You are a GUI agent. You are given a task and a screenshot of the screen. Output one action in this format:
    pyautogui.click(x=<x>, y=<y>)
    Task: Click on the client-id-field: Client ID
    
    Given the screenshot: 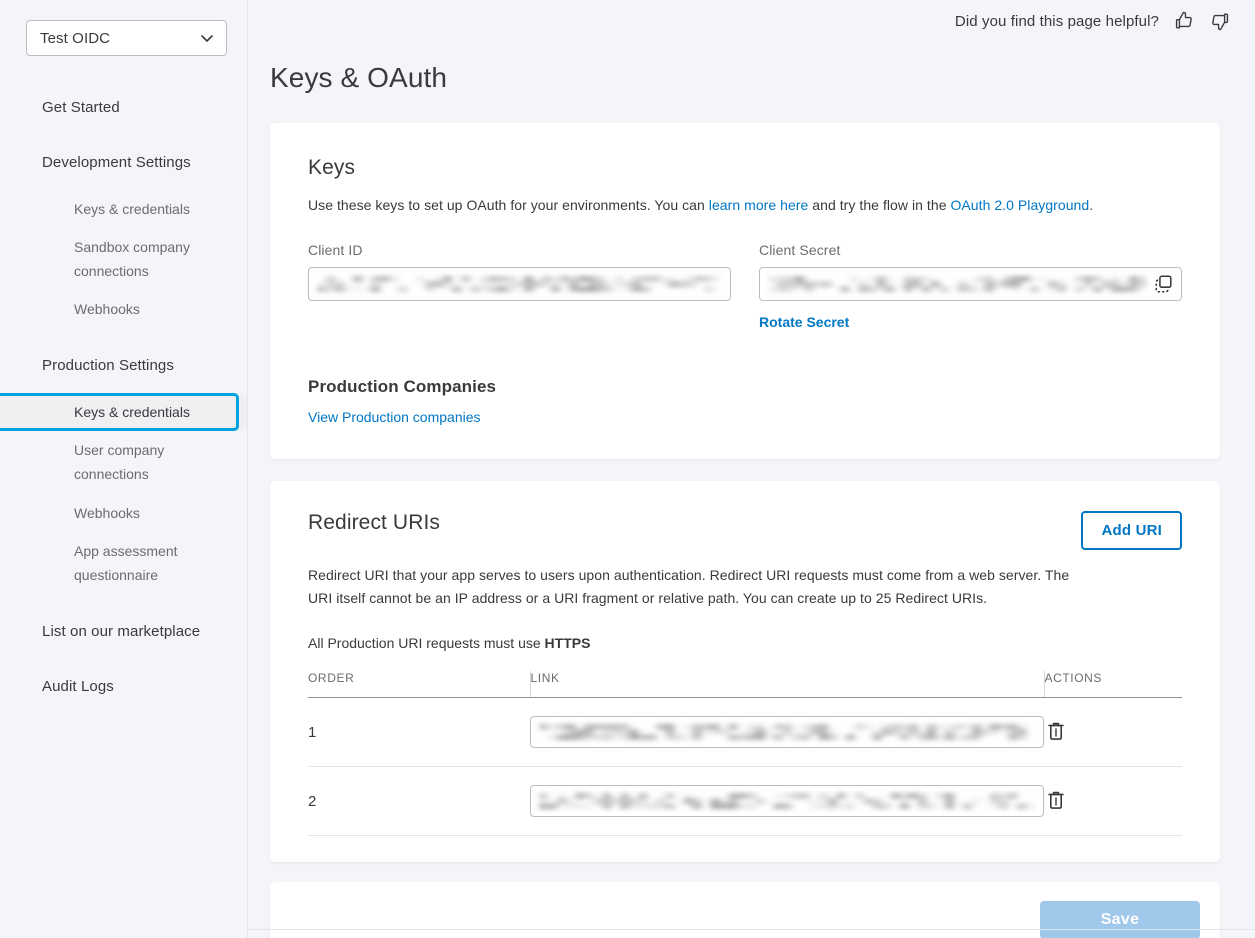 What is the action you would take?
    pyautogui.click(x=519, y=287)
    